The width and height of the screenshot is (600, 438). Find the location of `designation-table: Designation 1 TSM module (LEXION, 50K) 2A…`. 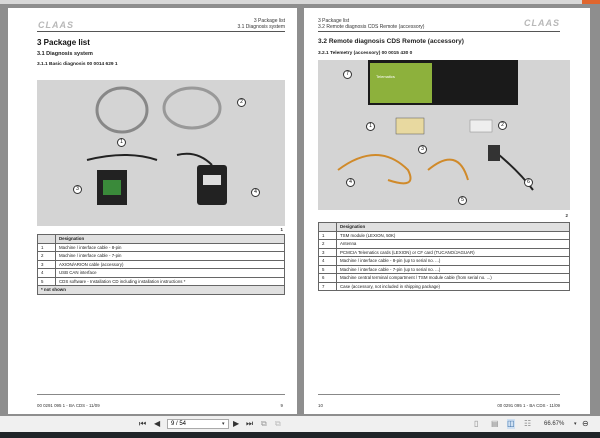

designation-table: Designation 1 TSM module (LEXION, 50K) 2A… is located at coordinates (444, 256).